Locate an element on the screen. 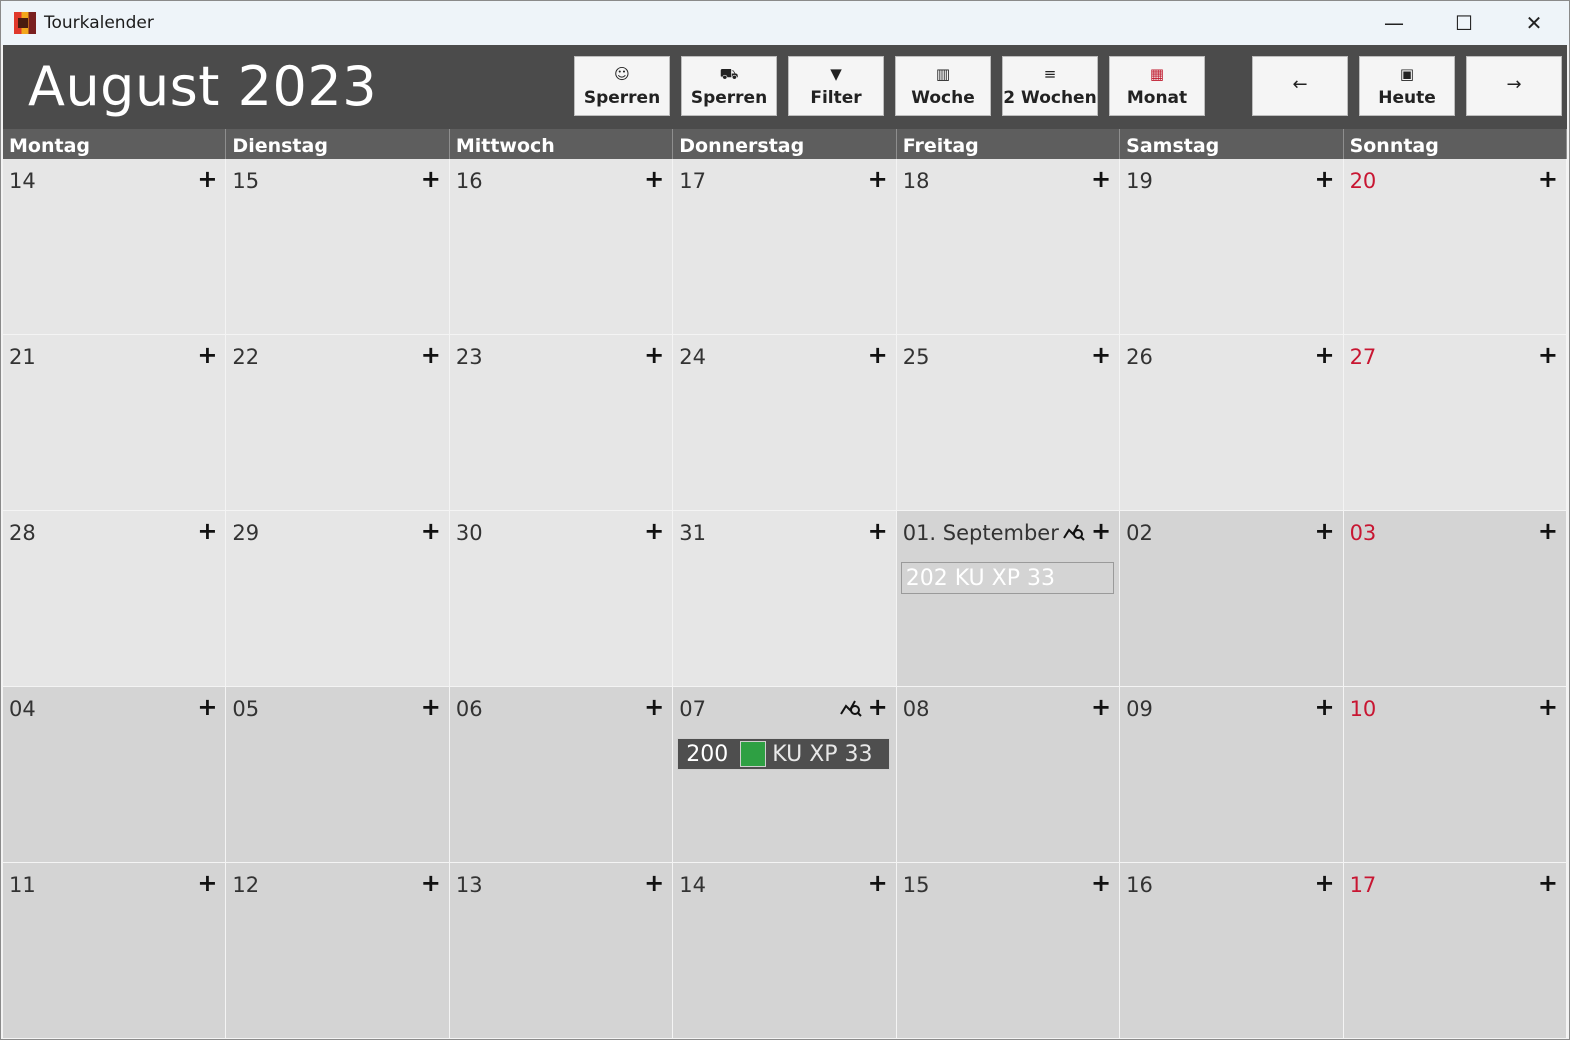 The height and width of the screenshot is (1048, 1582). close-button: ✕ is located at coordinates (1534, 23).